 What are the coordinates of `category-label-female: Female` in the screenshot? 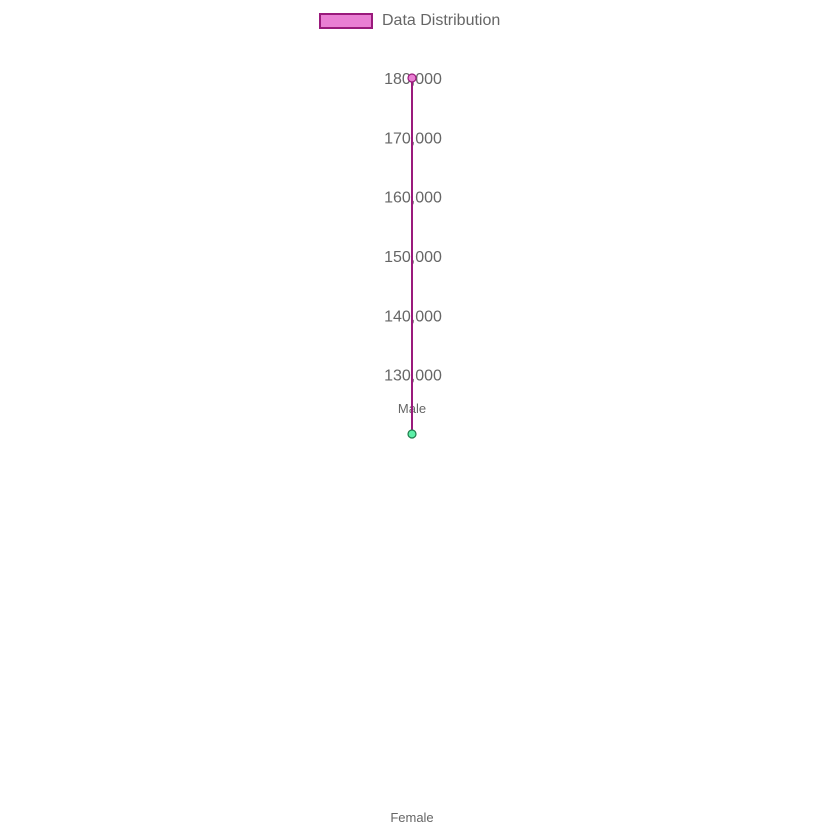 It's located at (411, 817).